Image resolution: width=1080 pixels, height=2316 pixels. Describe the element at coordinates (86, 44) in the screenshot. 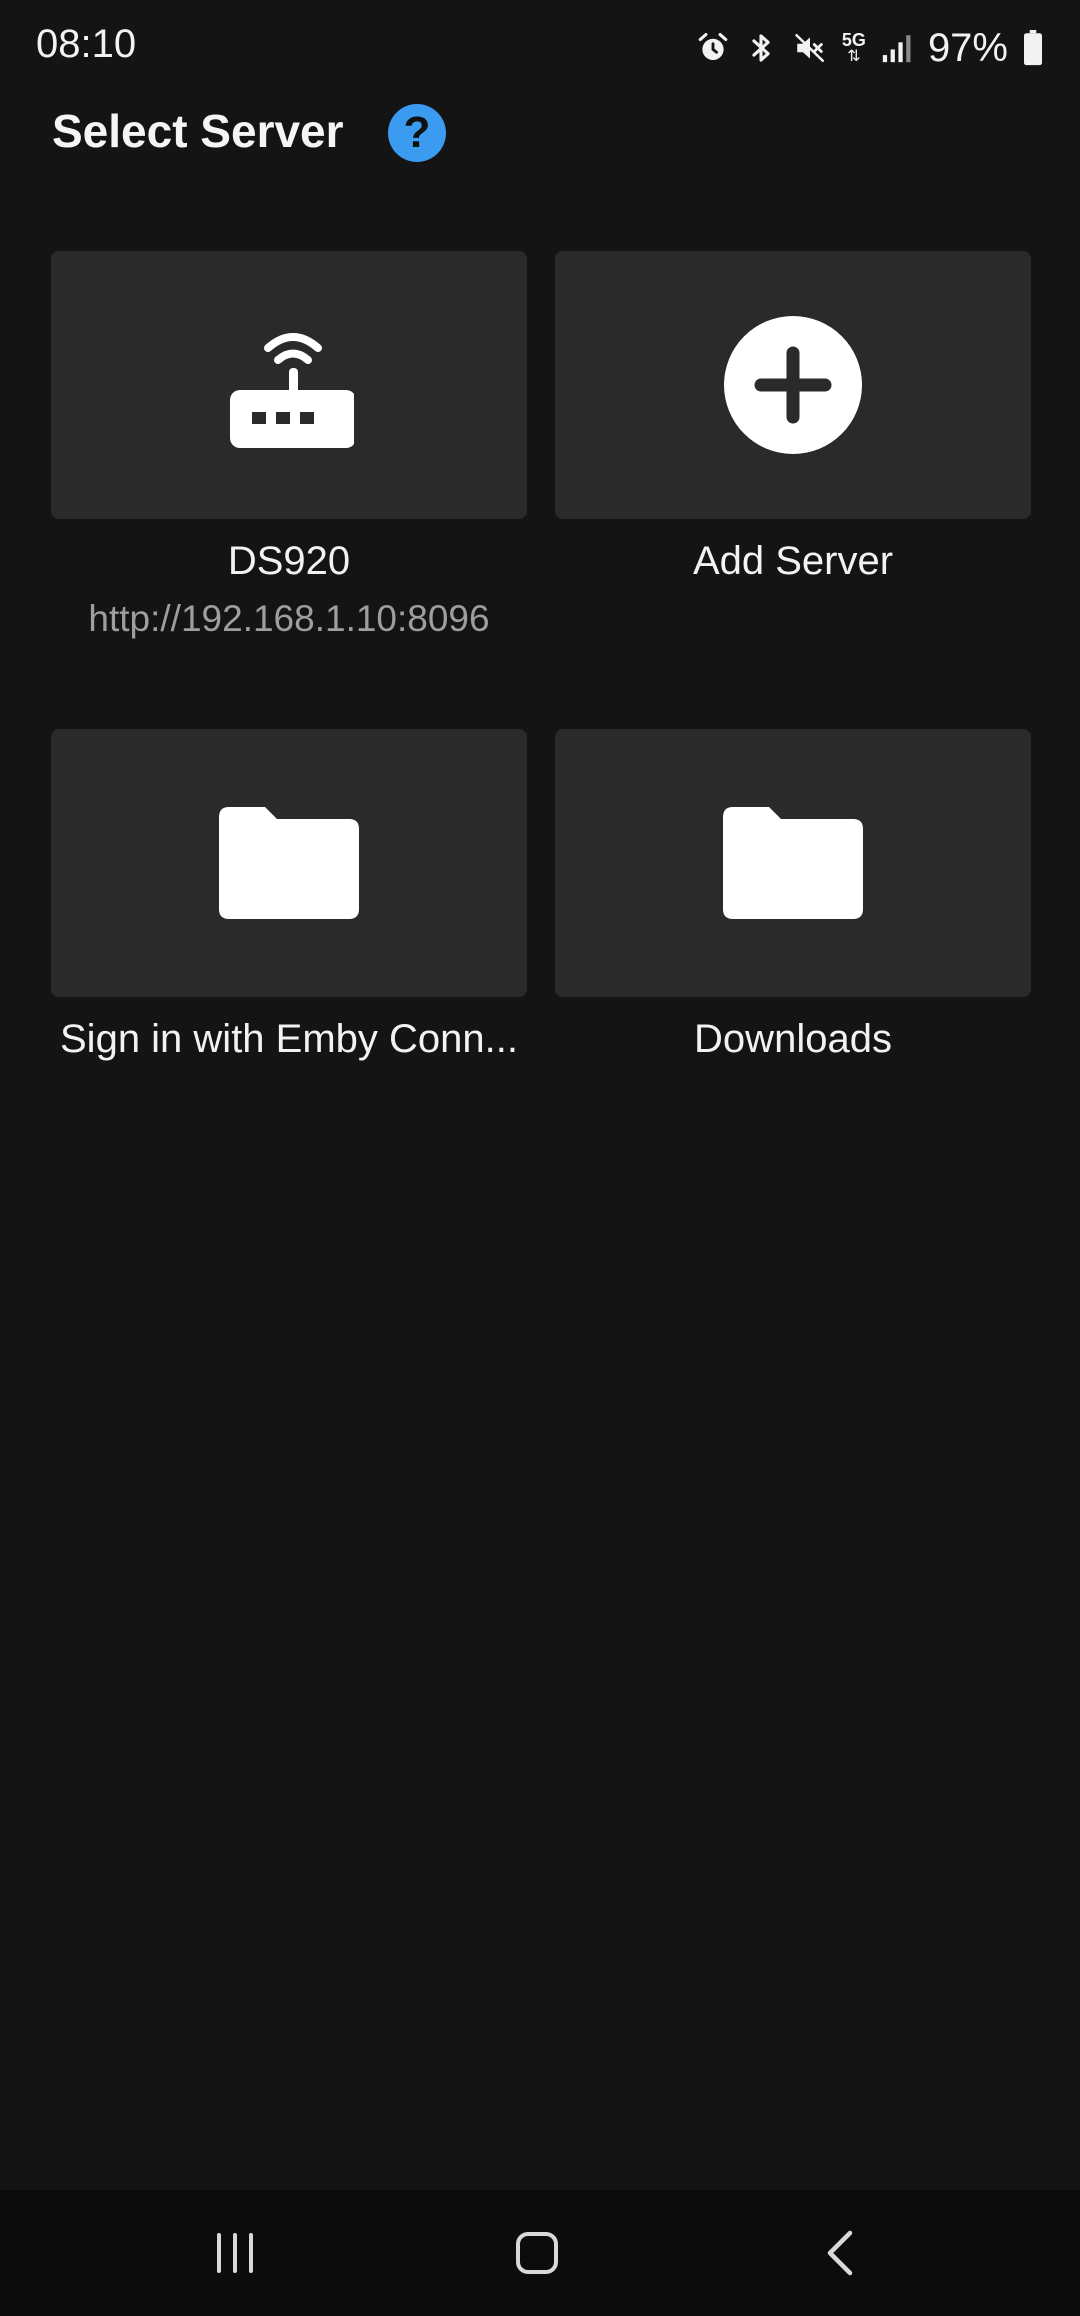

I see `status-time: 08:10` at that location.